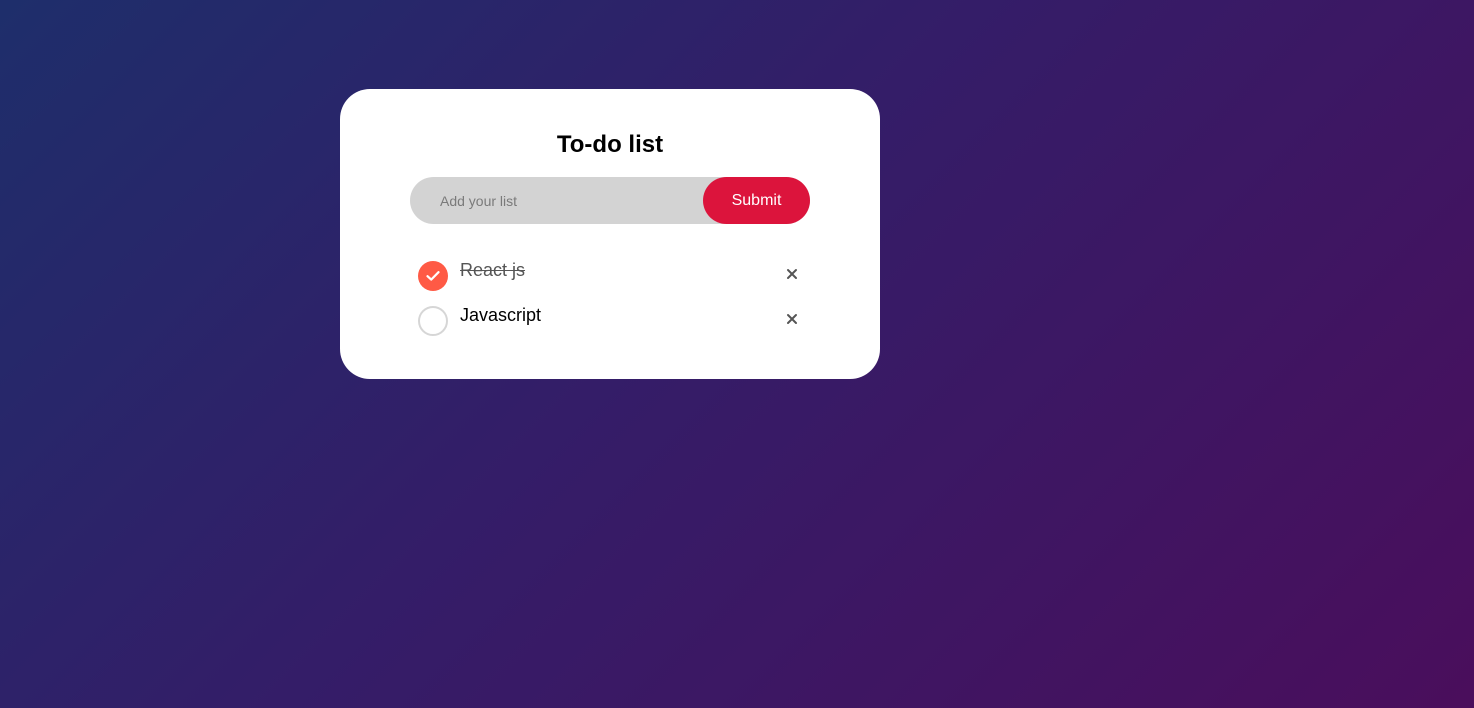  What do you see at coordinates (493, 270) in the screenshot?
I see `todo-text: React js` at bounding box center [493, 270].